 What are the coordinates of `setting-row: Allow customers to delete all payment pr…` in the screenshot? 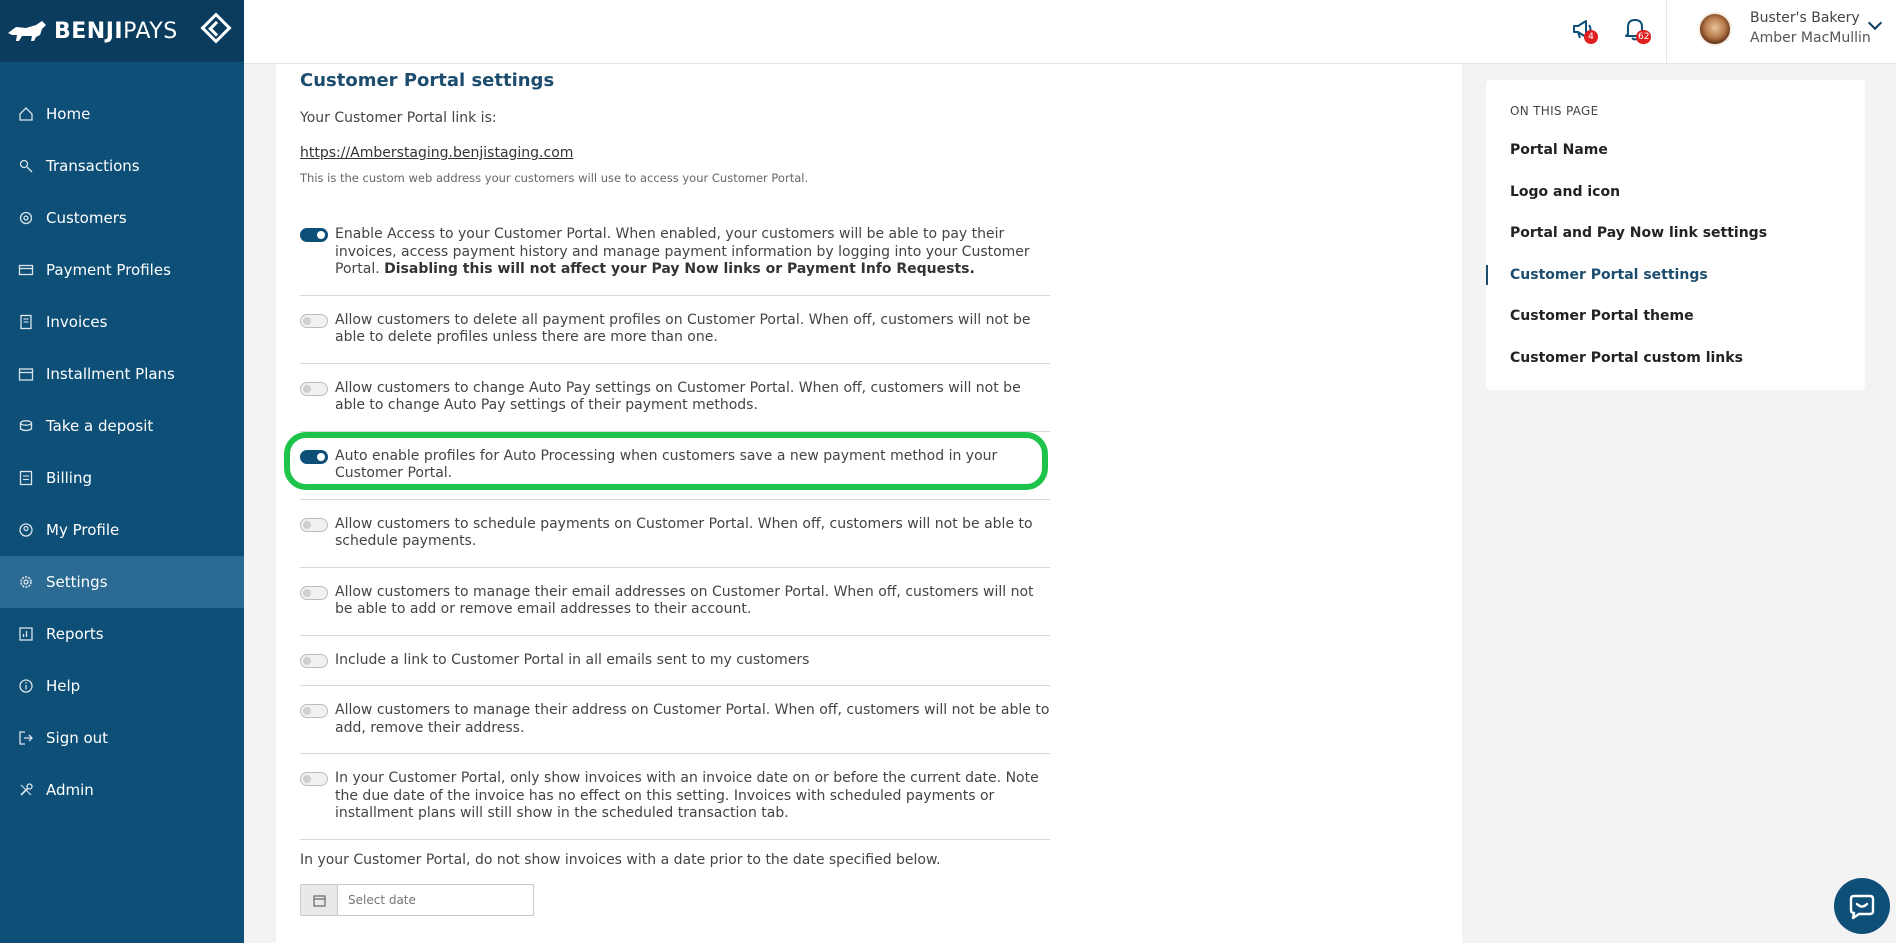 It's located at (675, 330).